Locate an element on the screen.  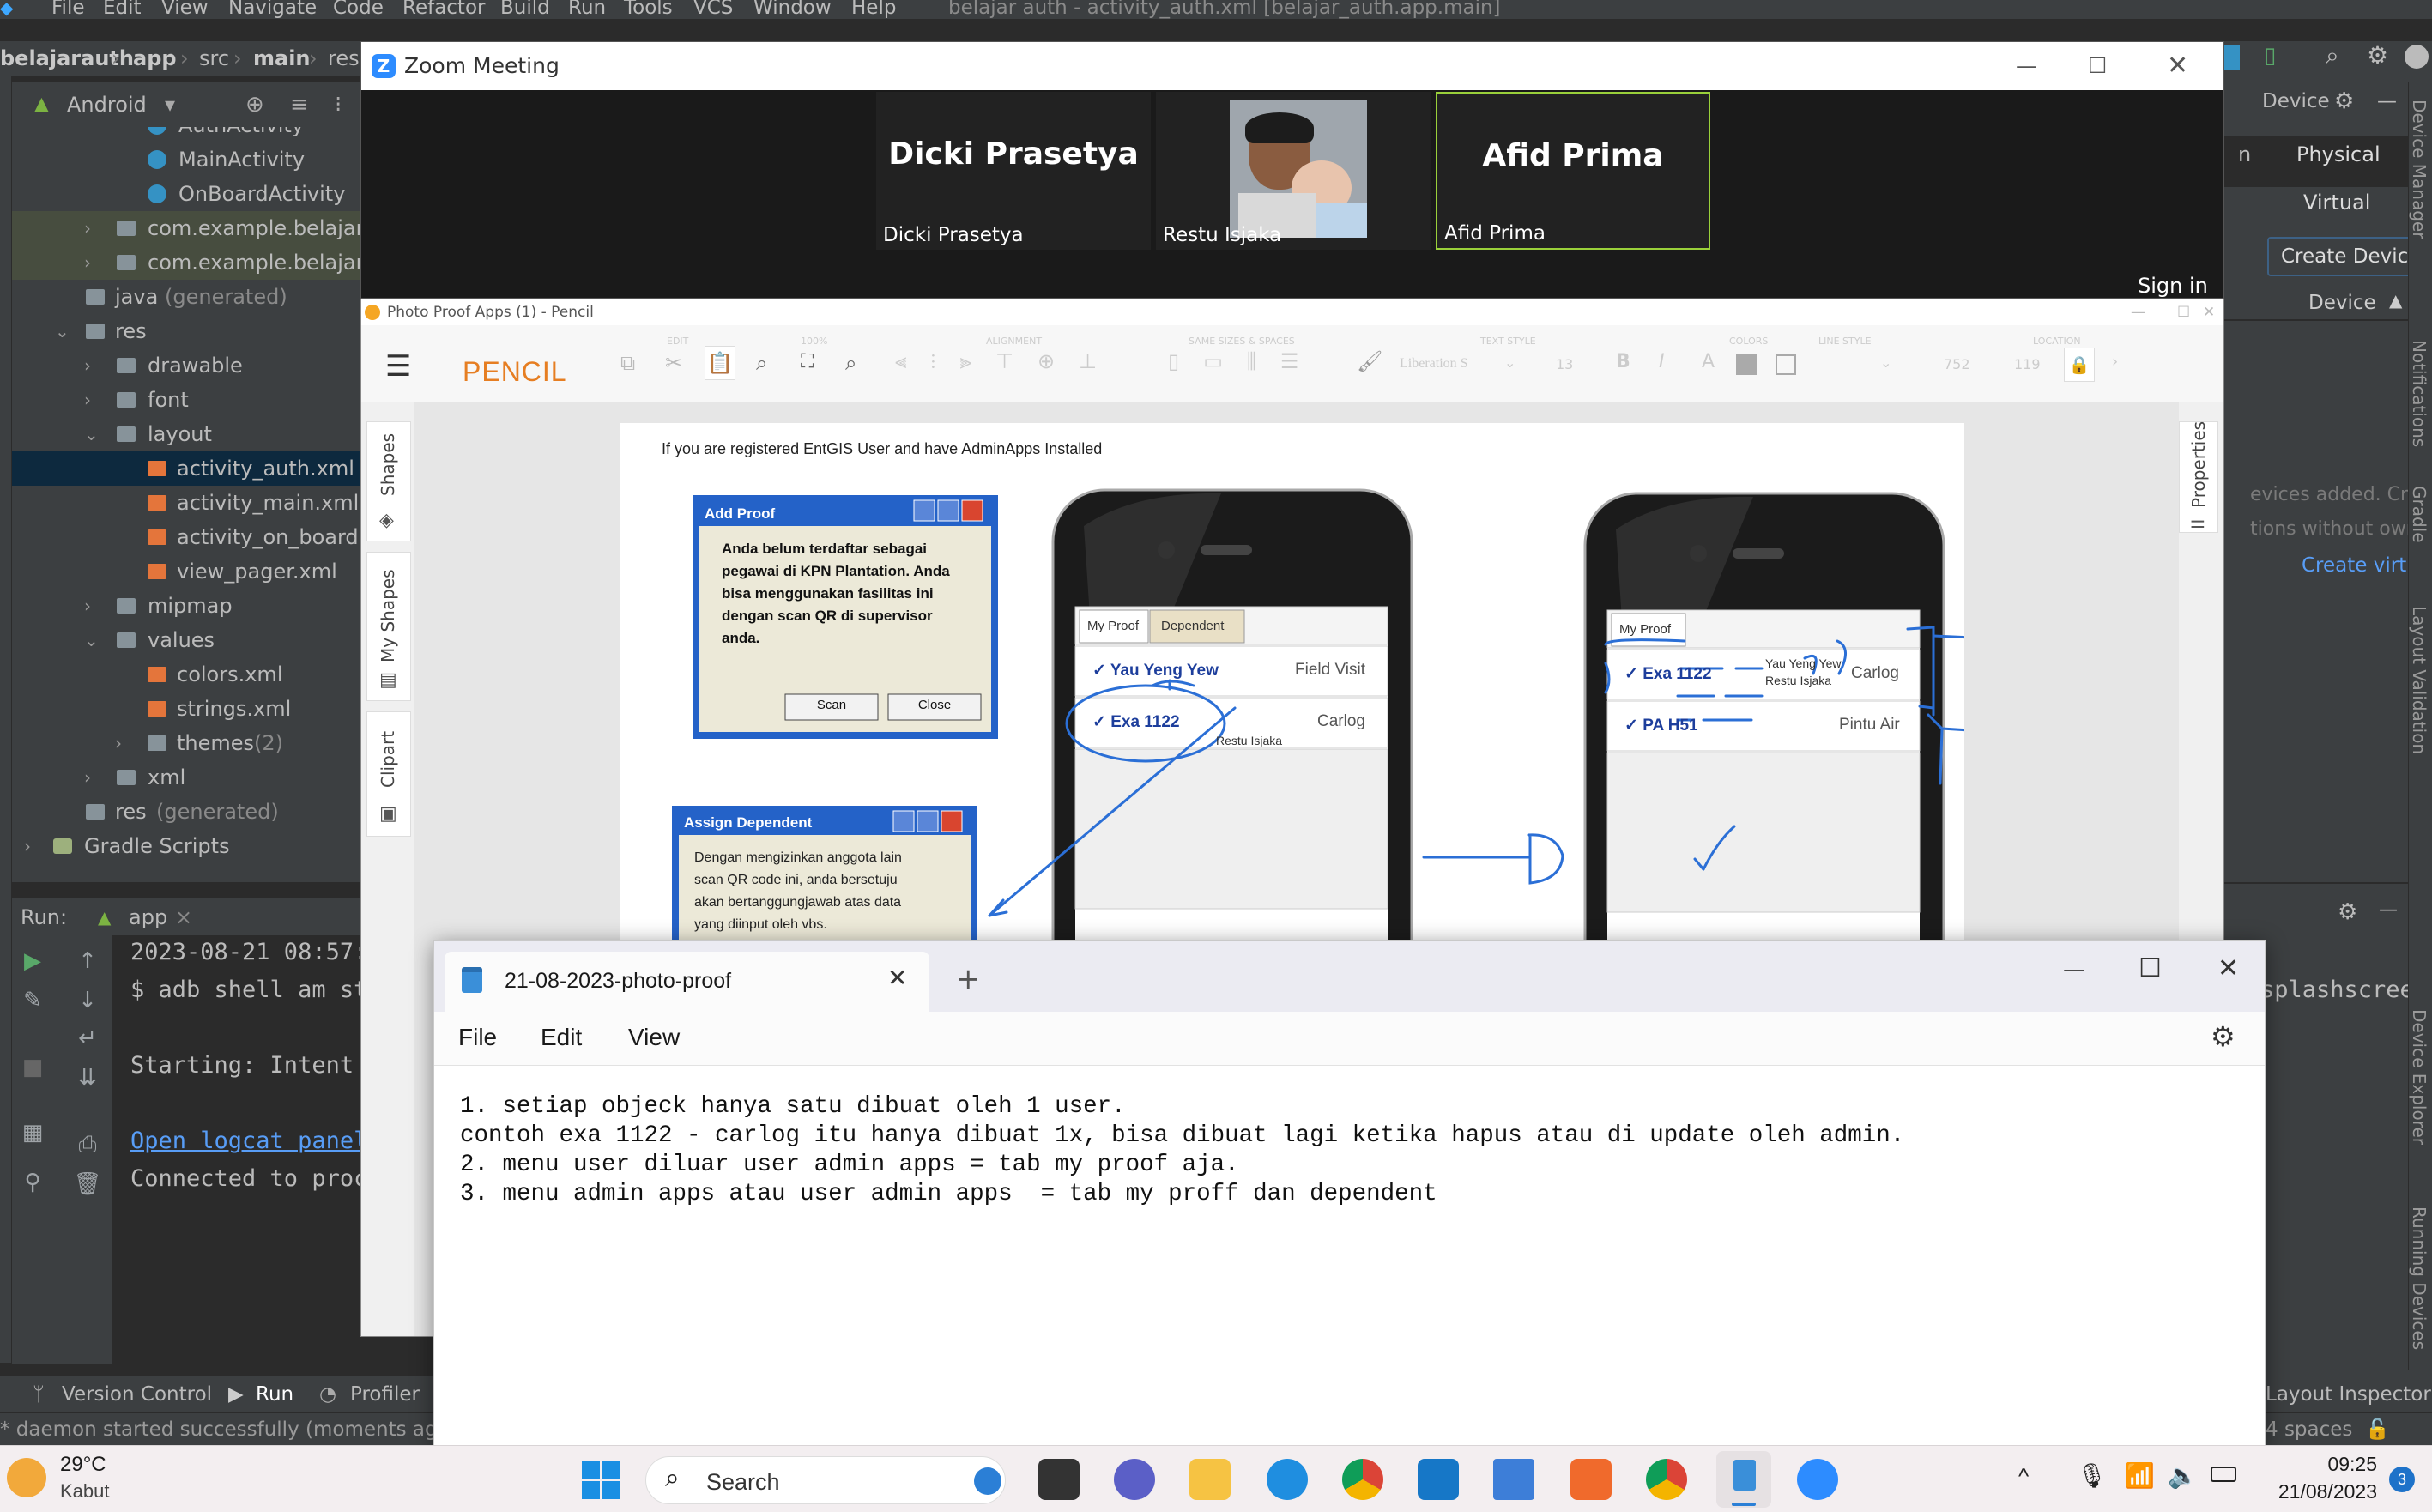
weather-description: Kabut is located at coordinates (85, 1491).